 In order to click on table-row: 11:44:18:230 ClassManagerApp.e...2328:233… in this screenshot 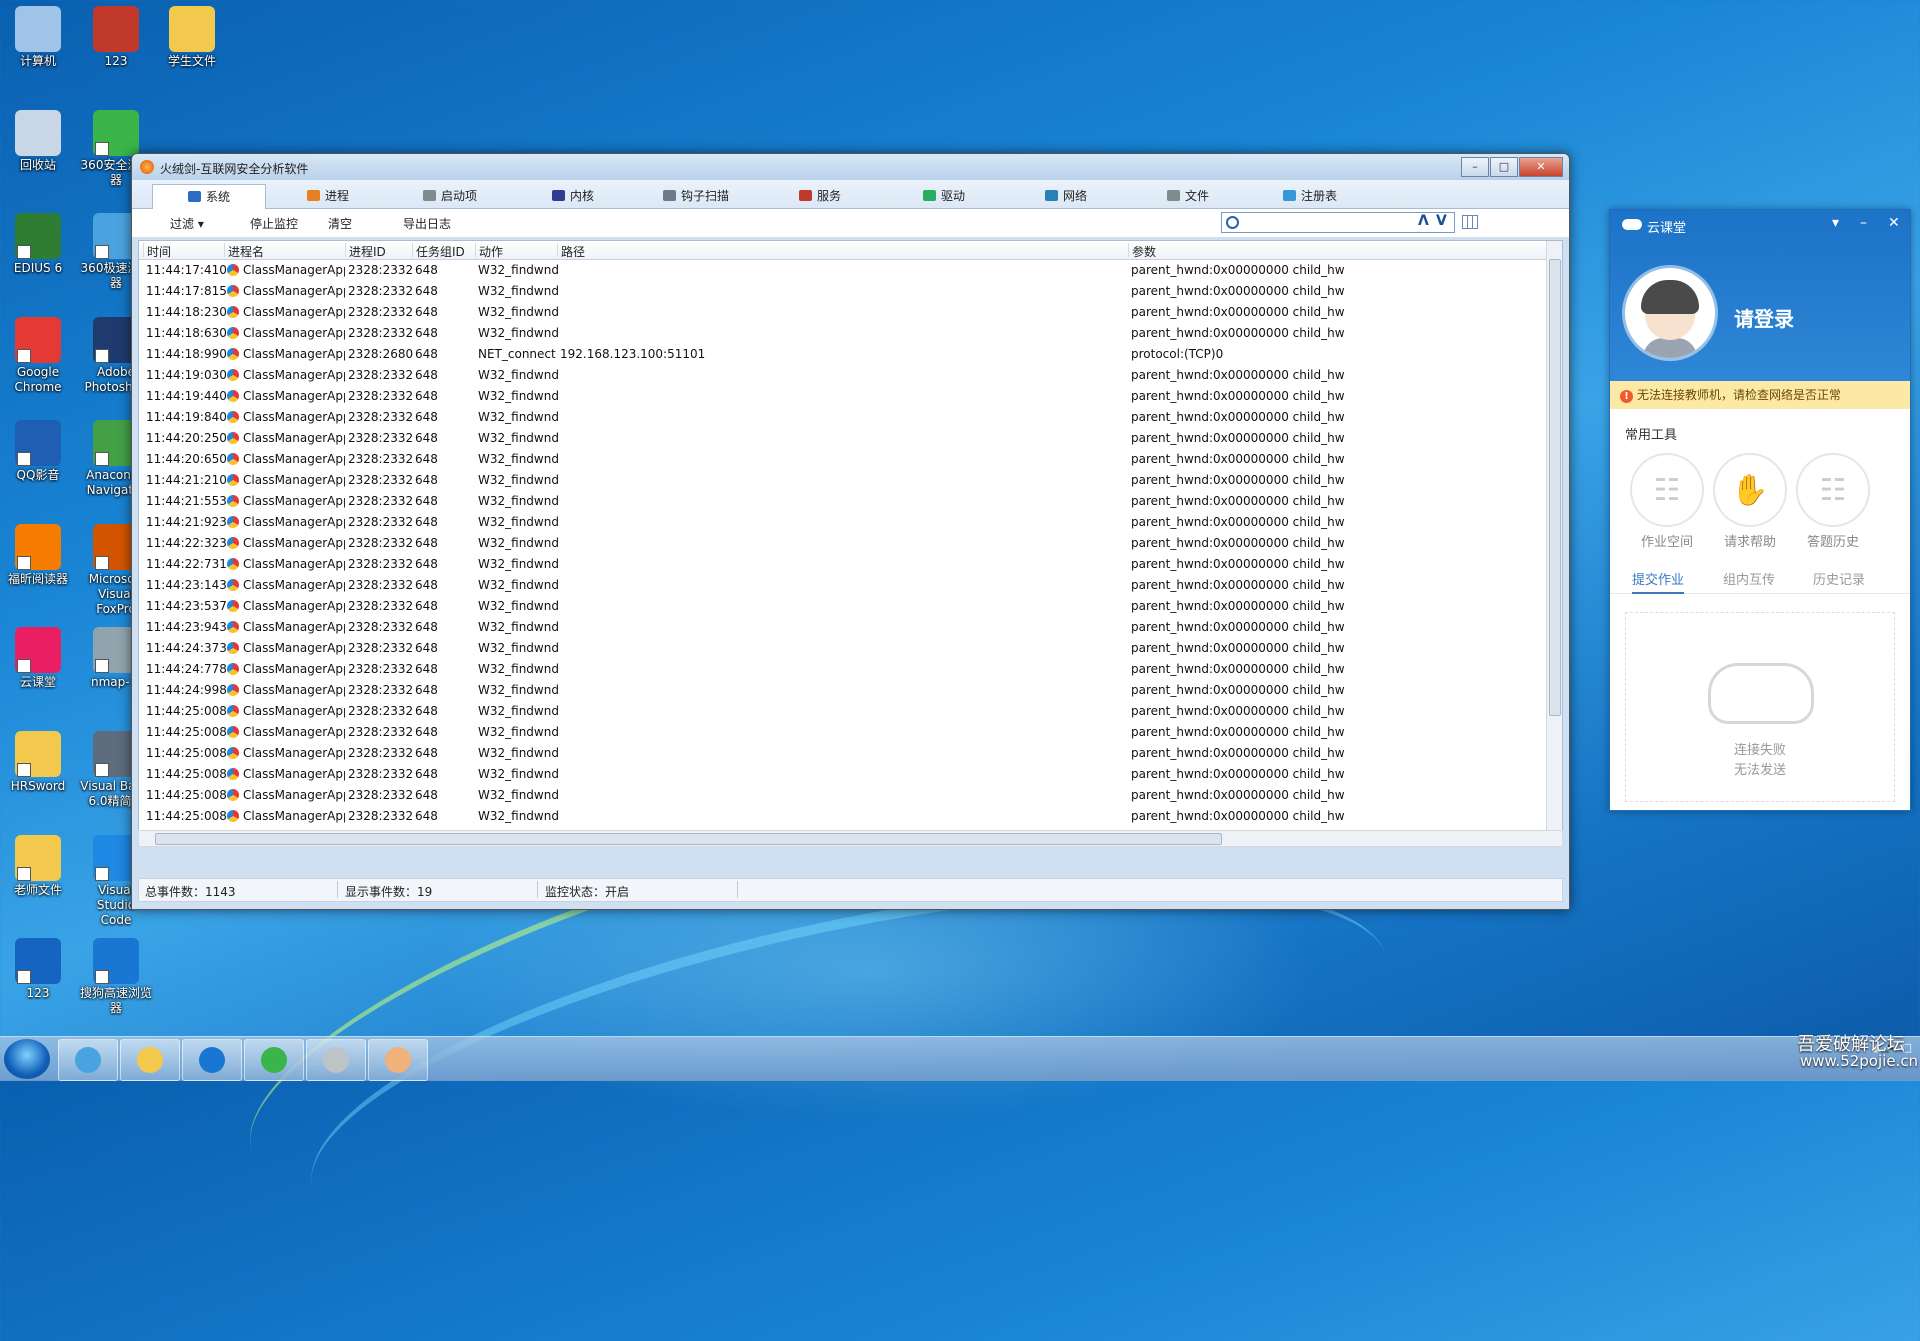, I will do `click(850, 312)`.